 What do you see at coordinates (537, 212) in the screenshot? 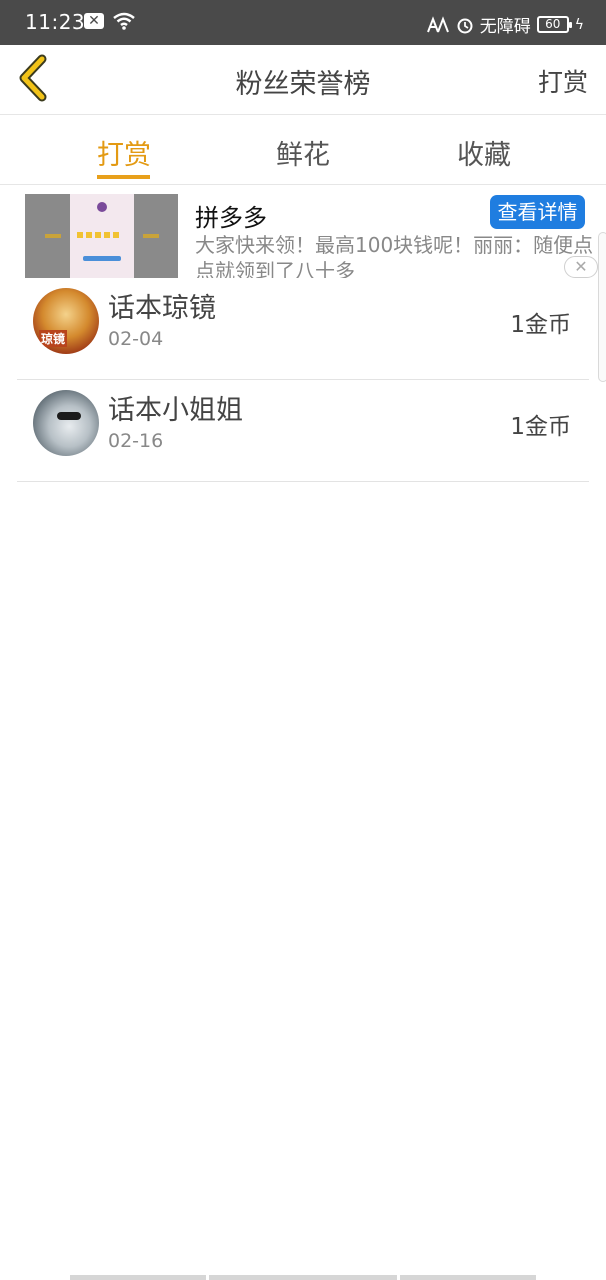
I see `ad-details-button: 查看详情` at bounding box center [537, 212].